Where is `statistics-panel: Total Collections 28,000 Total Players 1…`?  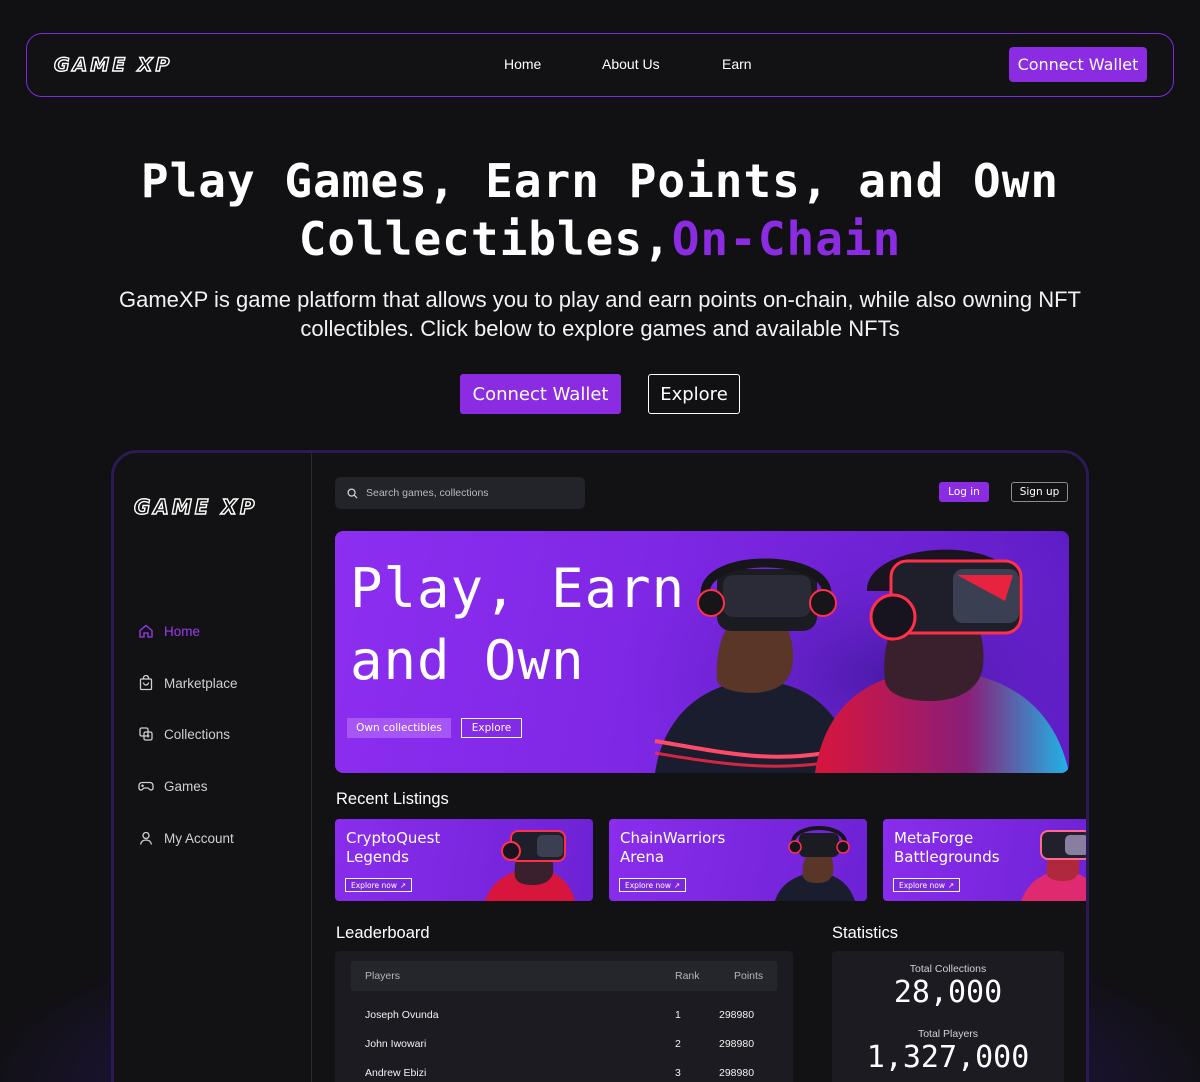 statistics-panel: Total Collections 28,000 Total Players 1… is located at coordinates (948, 1016).